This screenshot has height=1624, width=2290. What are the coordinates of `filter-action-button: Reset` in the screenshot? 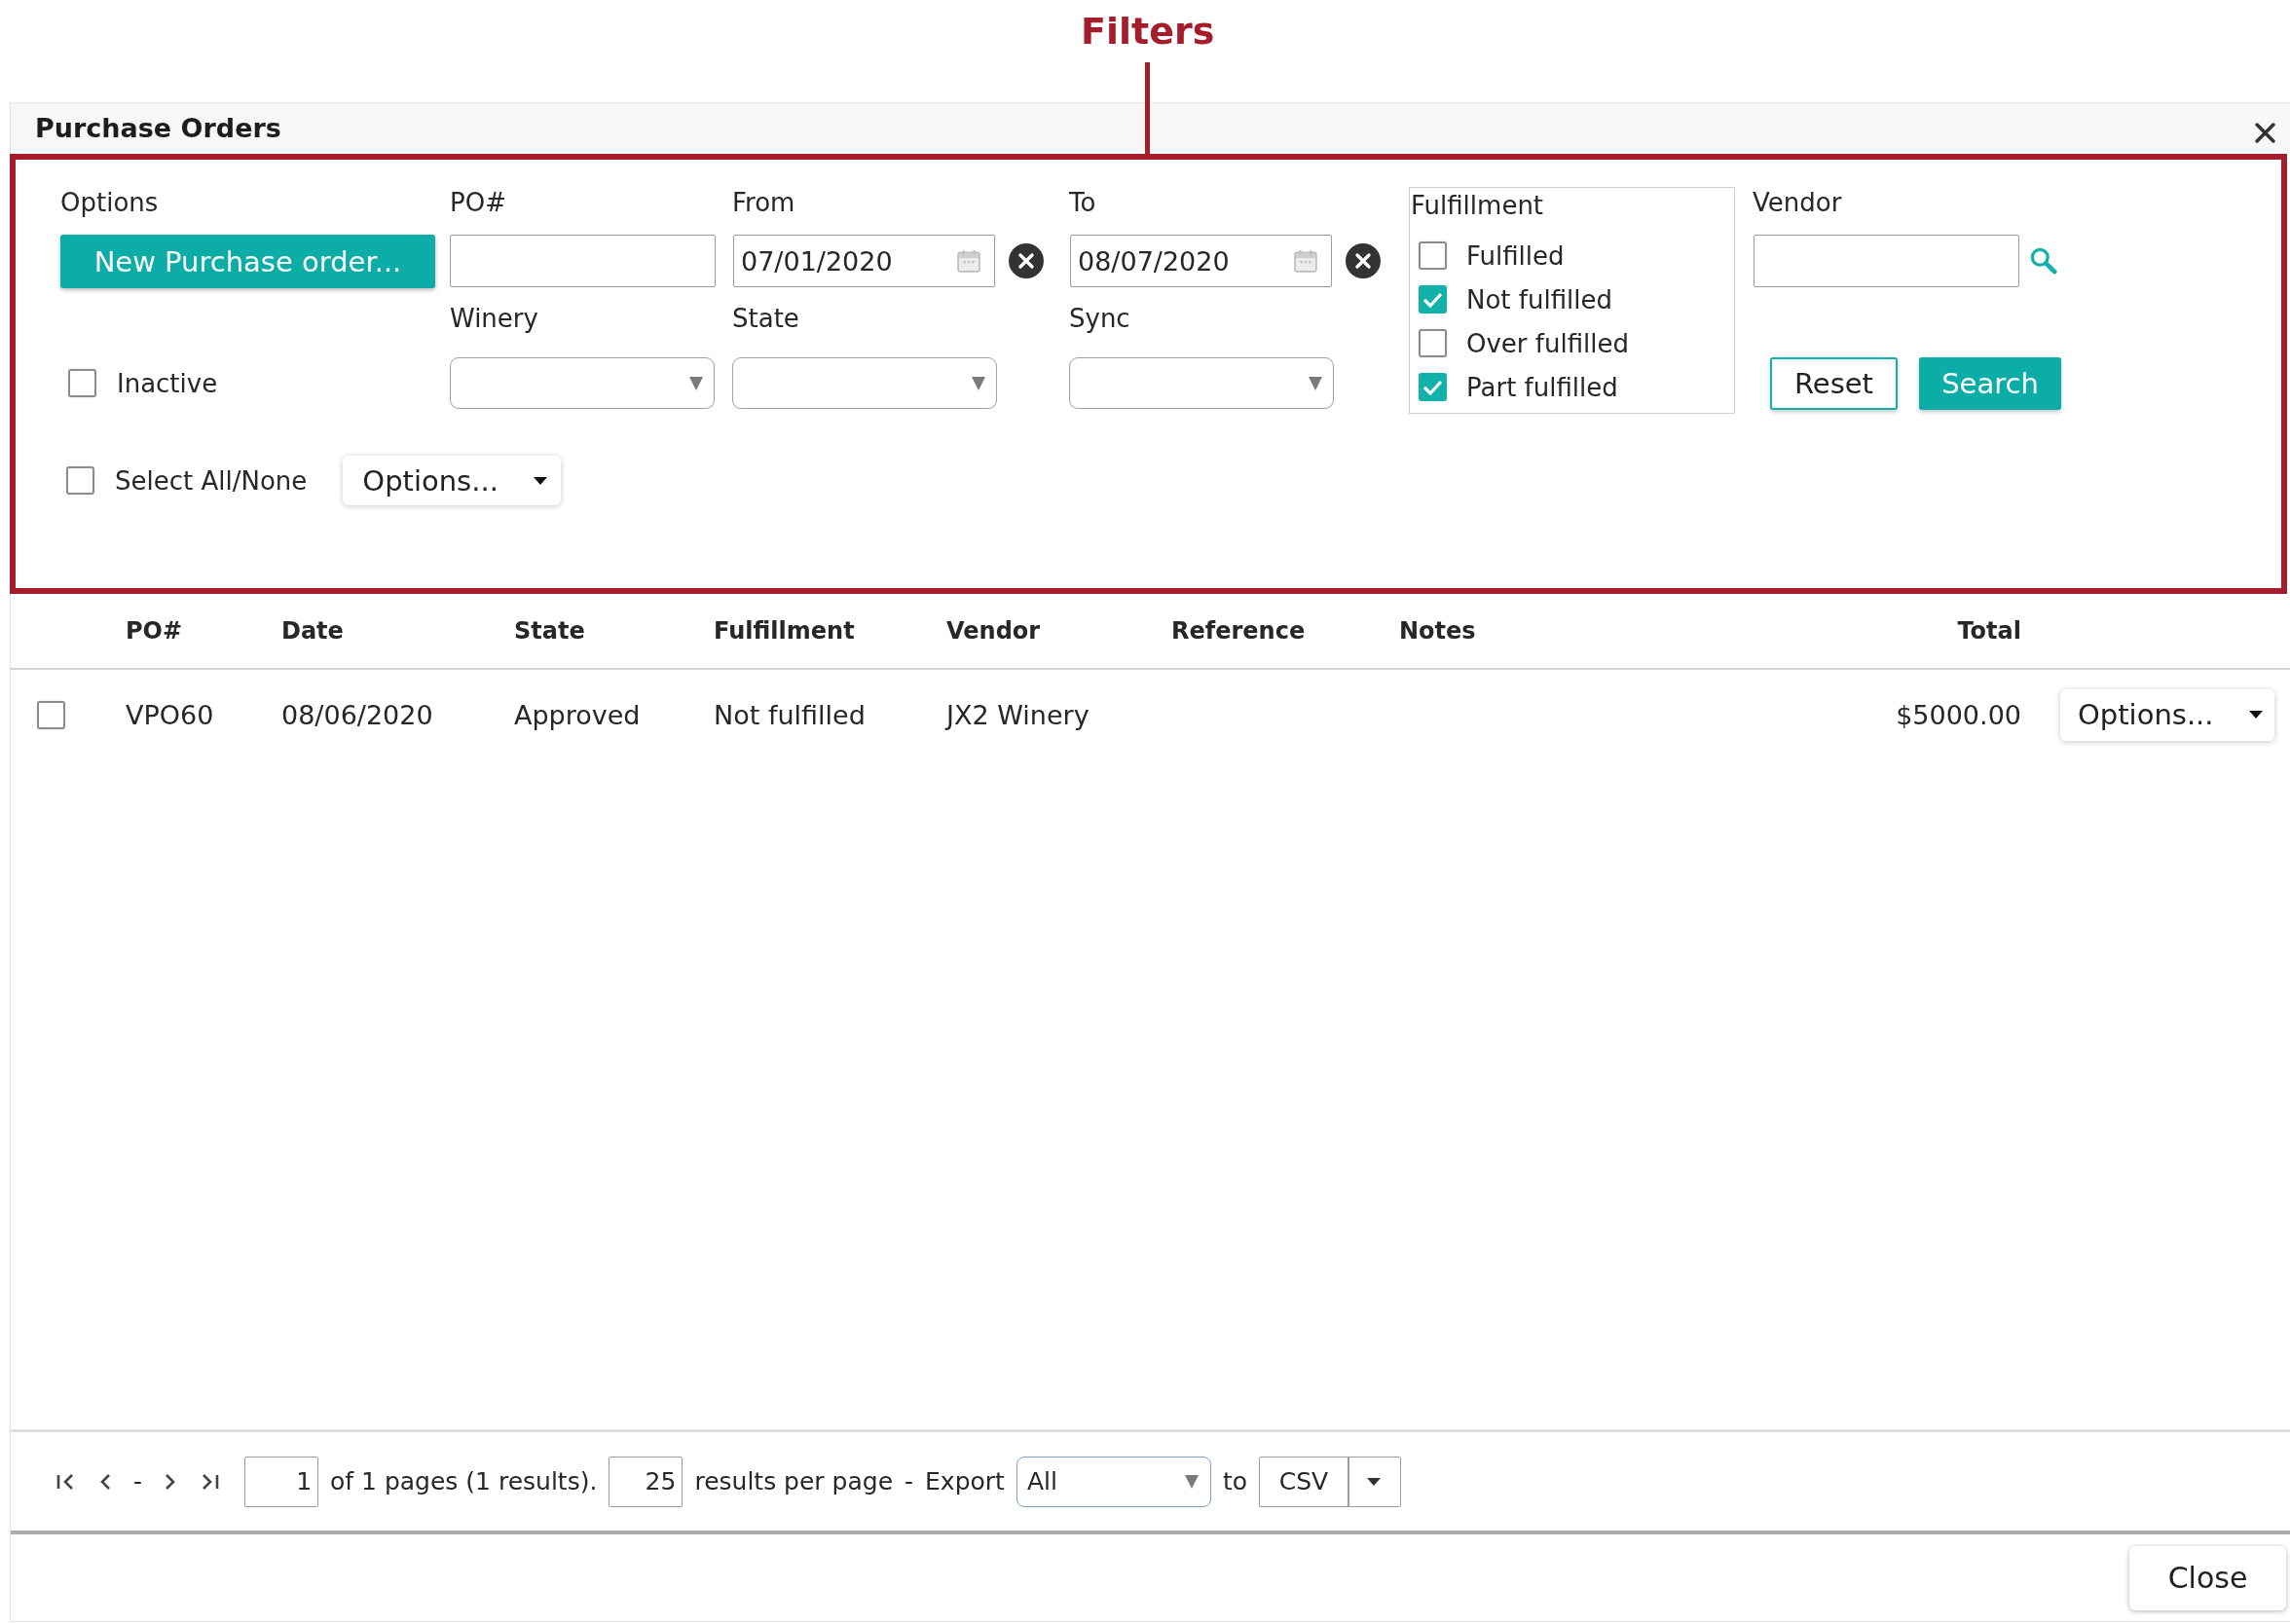 It's located at (1834, 383).